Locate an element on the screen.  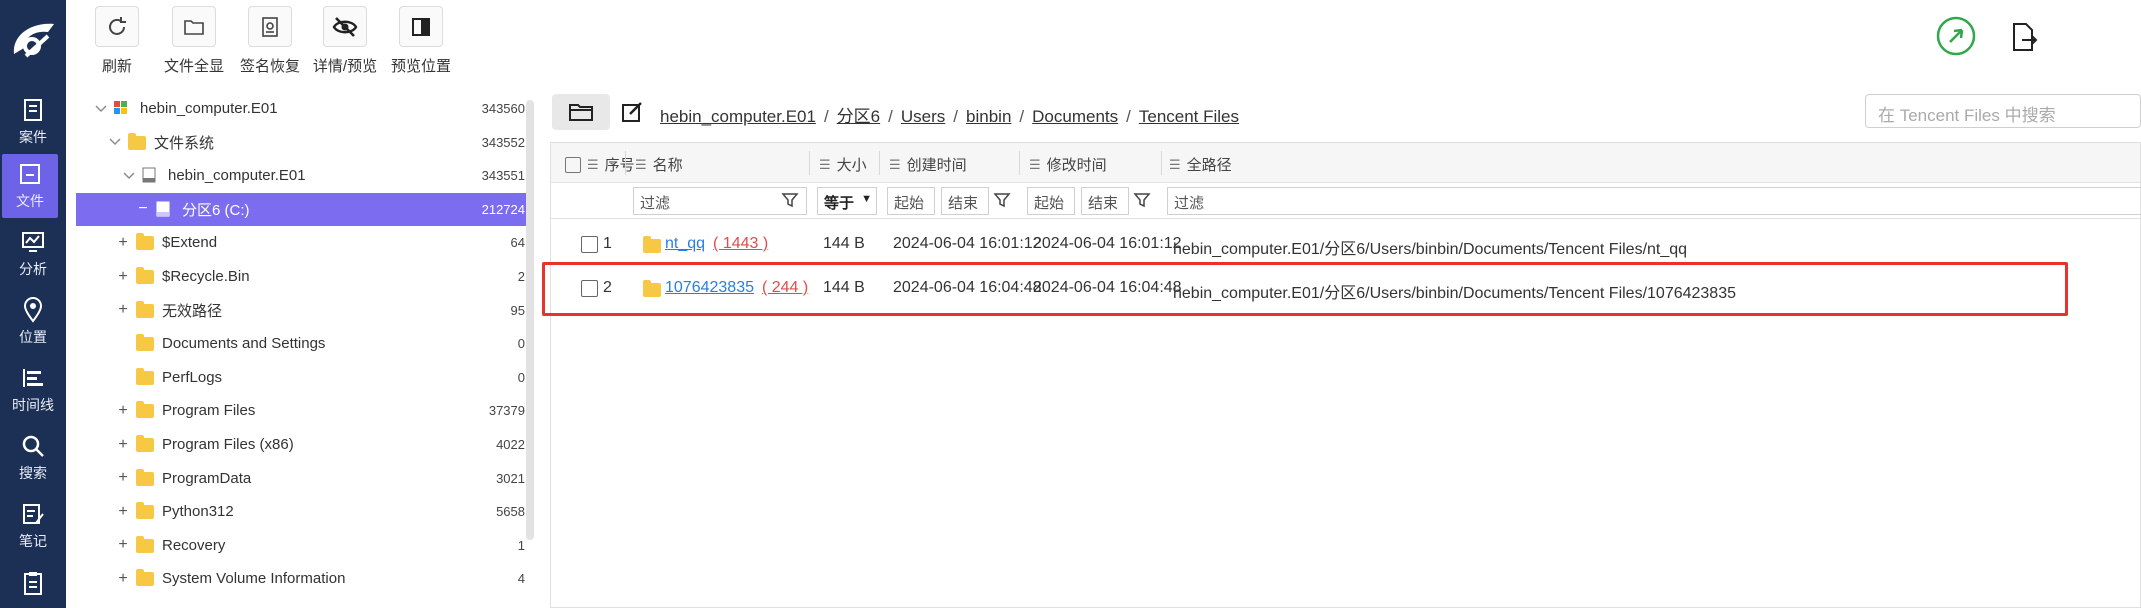
refresh-button: 刷新 is located at coordinates (117, 41).